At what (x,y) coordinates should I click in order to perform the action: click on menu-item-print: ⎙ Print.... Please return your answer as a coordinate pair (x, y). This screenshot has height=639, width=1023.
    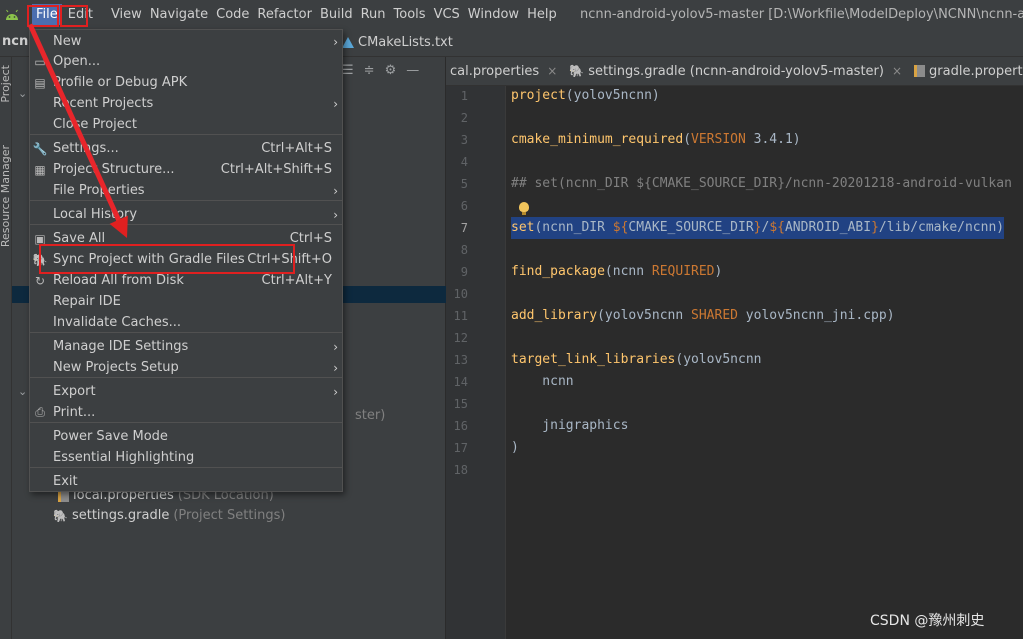
    Looking at the image, I should click on (186, 412).